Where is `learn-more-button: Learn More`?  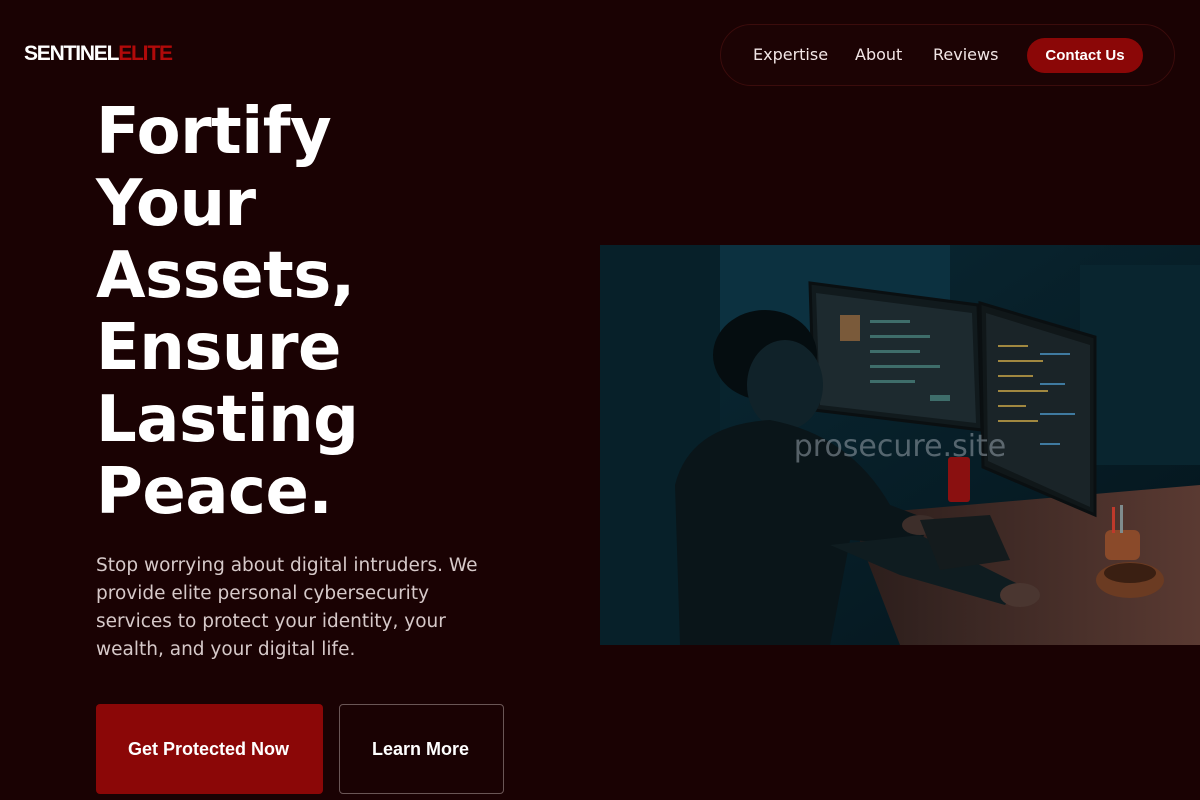
learn-more-button: Learn More is located at coordinates (421, 749).